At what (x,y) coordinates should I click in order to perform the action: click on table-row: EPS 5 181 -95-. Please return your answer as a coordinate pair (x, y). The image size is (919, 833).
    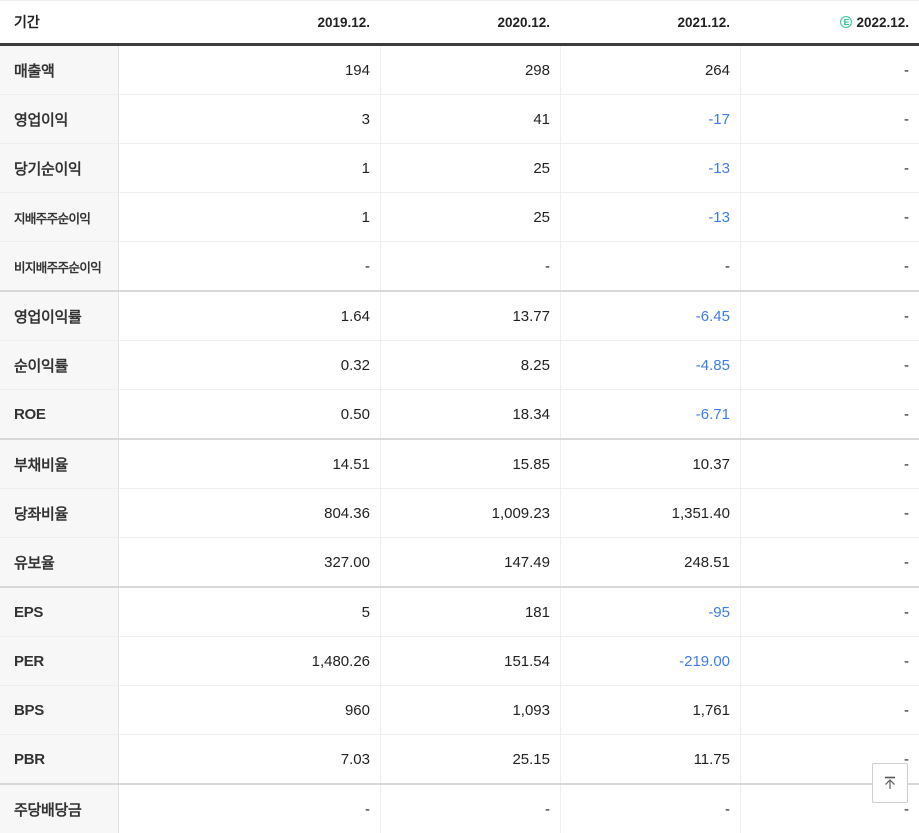
    Looking at the image, I should click on (459, 611).